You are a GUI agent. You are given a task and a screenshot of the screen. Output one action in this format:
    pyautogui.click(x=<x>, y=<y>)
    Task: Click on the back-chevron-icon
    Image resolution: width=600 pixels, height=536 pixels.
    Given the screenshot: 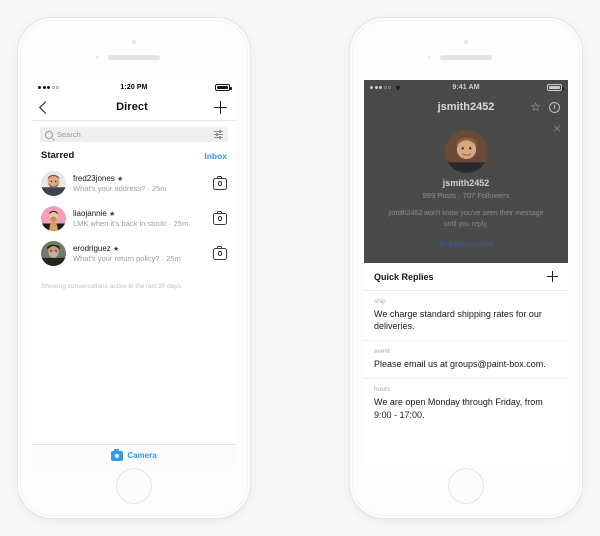 What is the action you would take?
    pyautogui.click(x=45, y=107)
    